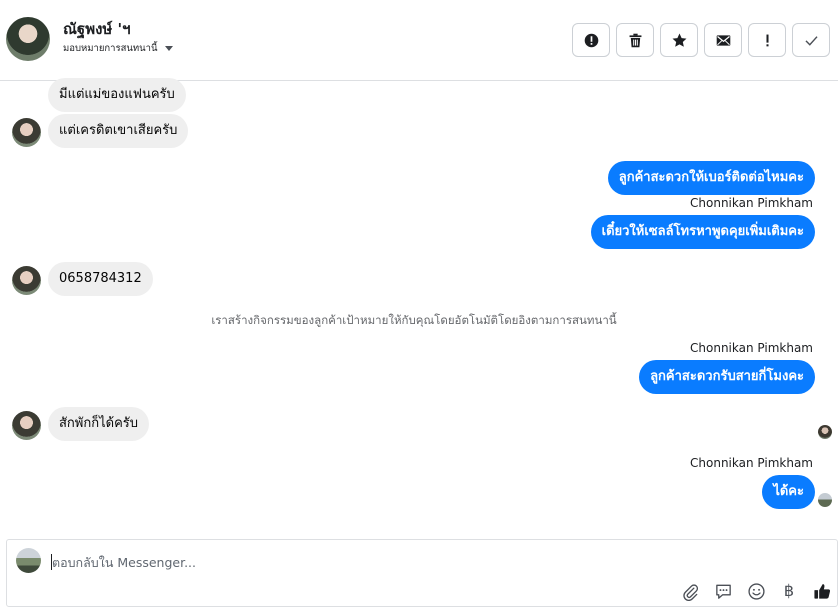  I want to click on contact-name: ณัฐพงษ์ 'ฯ, so click(97, 29).